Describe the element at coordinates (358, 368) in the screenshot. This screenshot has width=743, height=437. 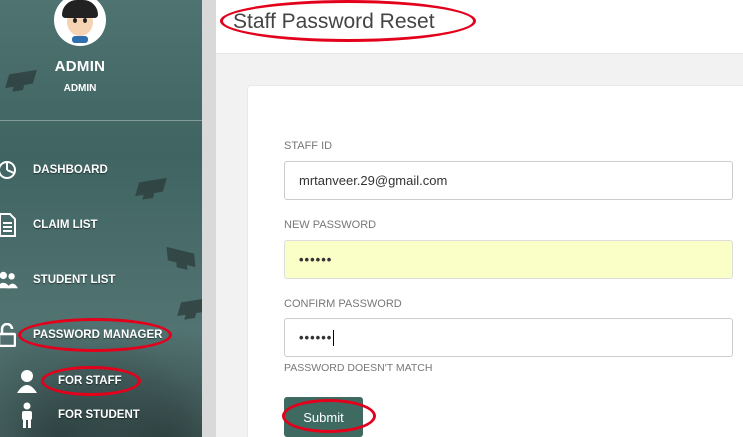
I see `password-mismatch-error: PASSWORD DOESN'T MATCH` at that location.